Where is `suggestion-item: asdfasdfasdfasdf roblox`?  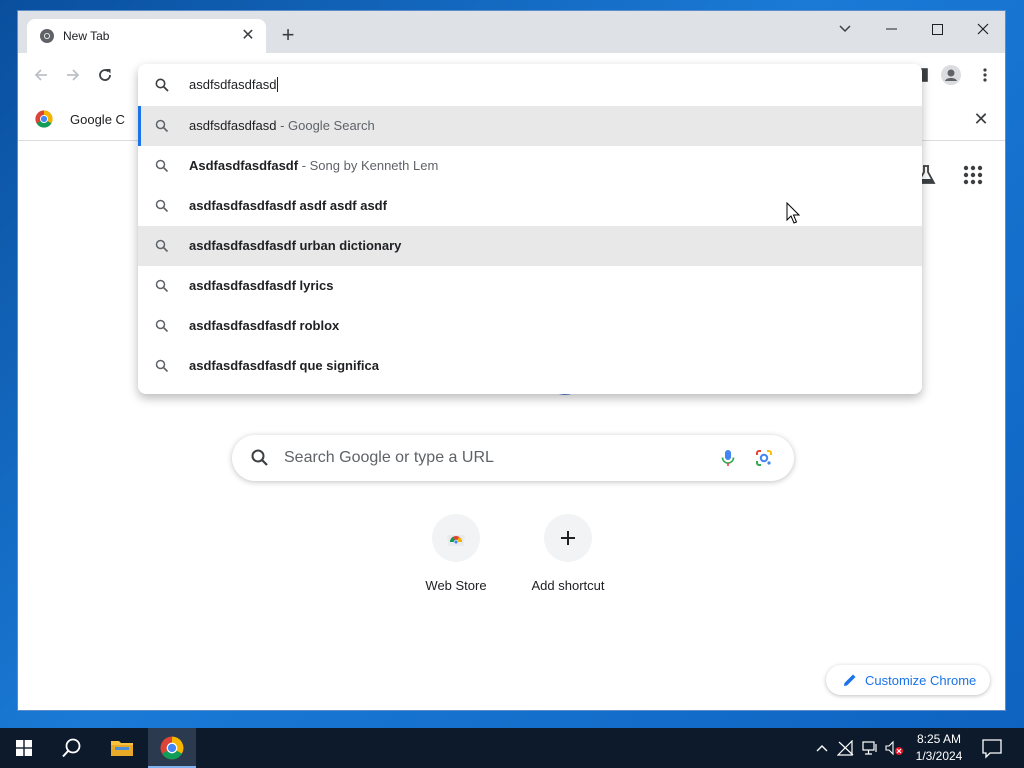
suggestion-item: asdfasdfasdfasdf roblox is located at coordinates (530, 326).